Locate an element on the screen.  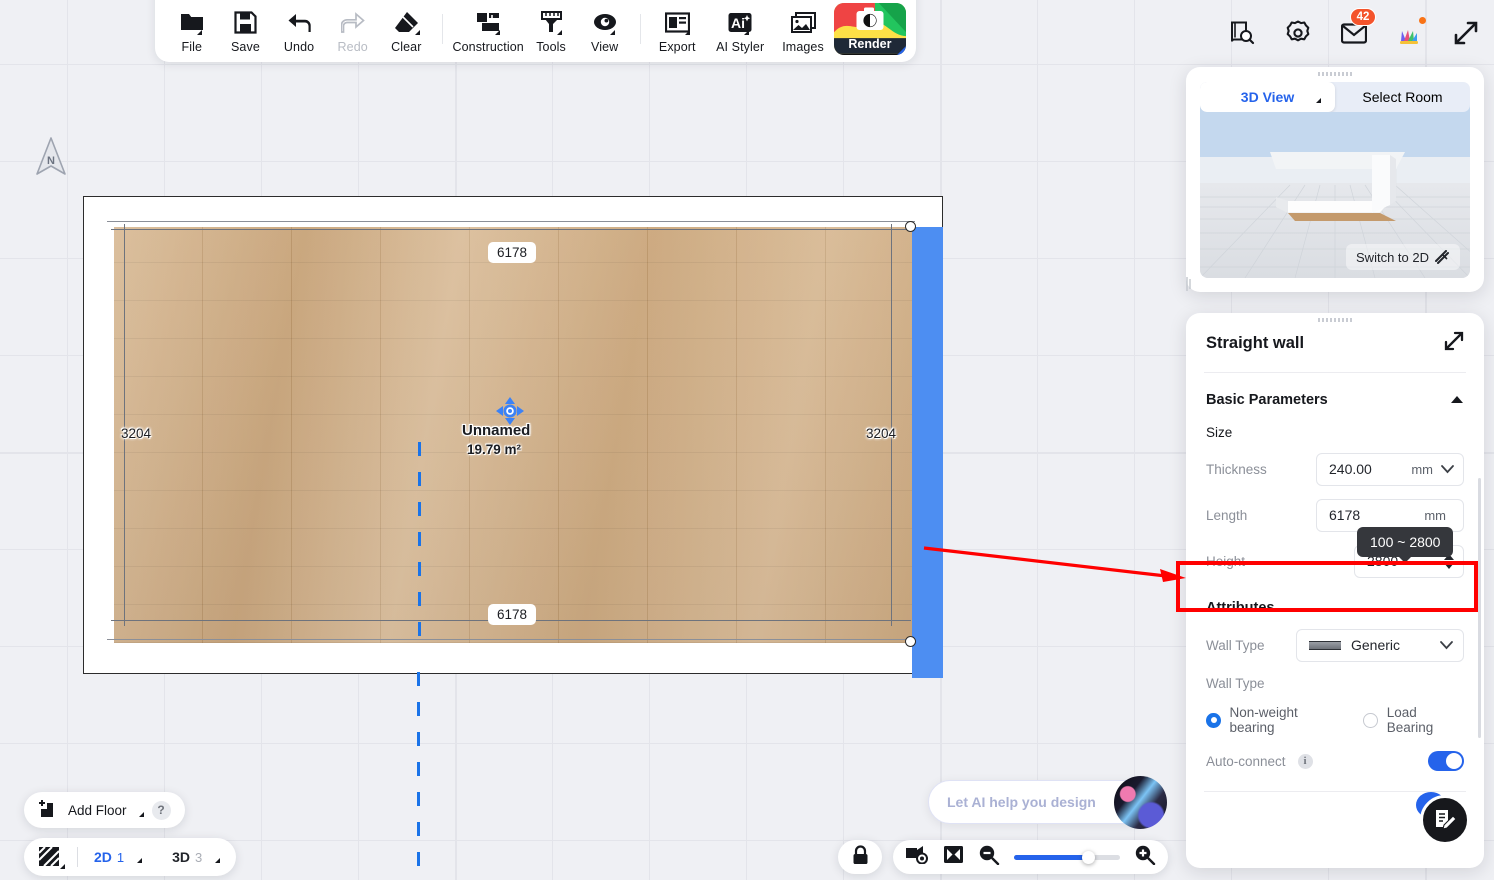
toolbar-item-save: Save is located at coordinates (246, 32).